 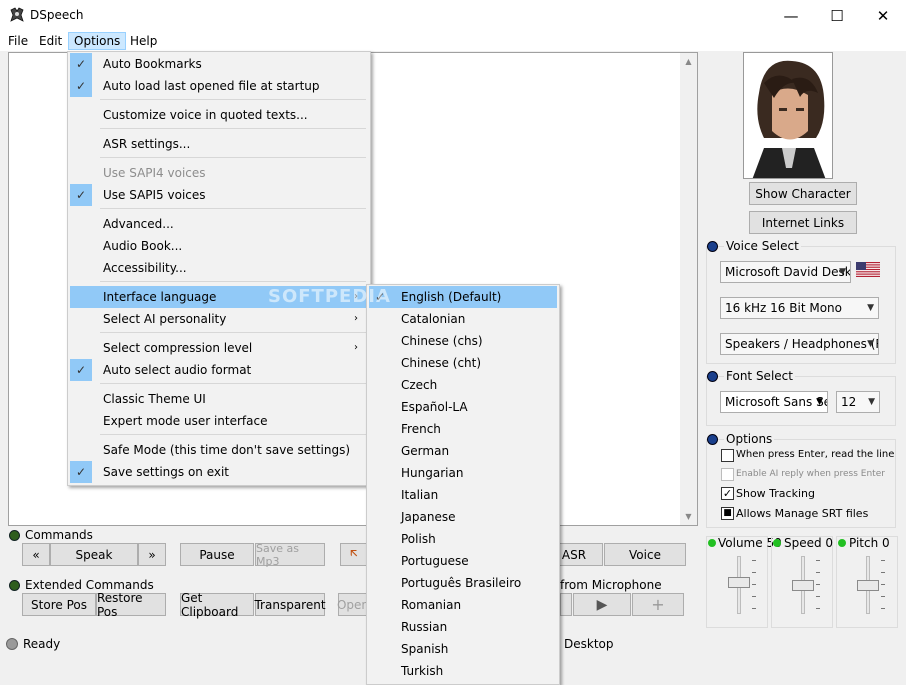 What do you see at coordinates (463, 363) in the screenshot?
I see `language-item-chinese-cht: Chinese (cht)` at bounding box center [463, 363].